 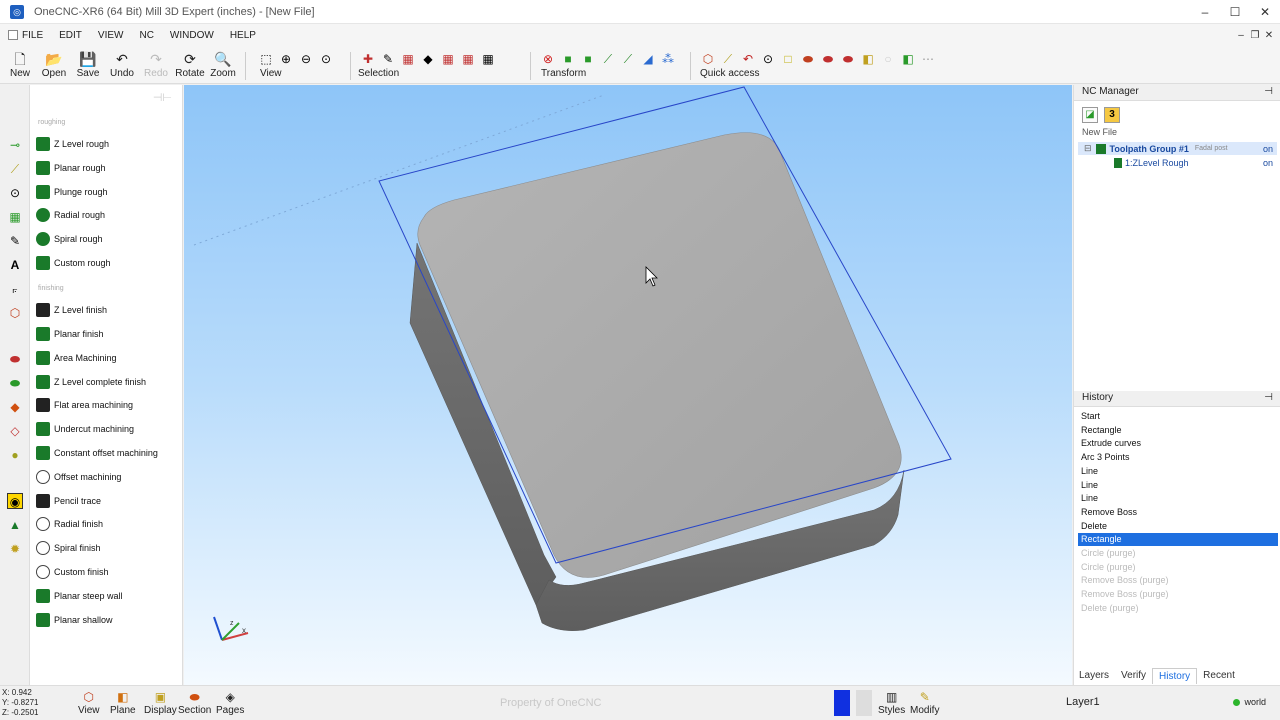 What do you see at coordinates (71, 310) in the screenshot?
I see `toolpath-z-level-finish: Z Level finish` at bounding box center [71, 310].